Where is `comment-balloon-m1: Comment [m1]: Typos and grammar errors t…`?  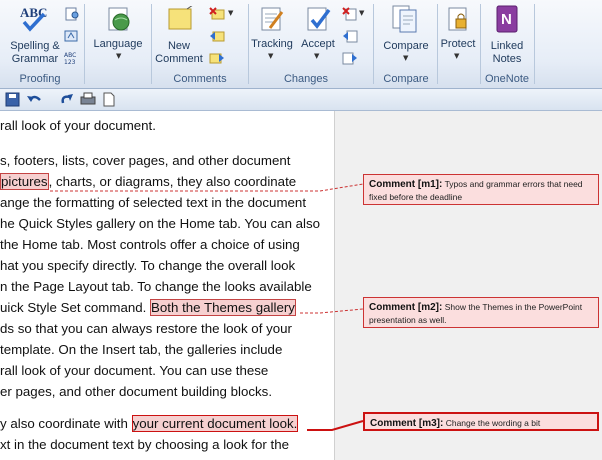 comment-balloon-m1: Comment [m1]: Typos and grammar errors t… is located at coordinates (481, 189).